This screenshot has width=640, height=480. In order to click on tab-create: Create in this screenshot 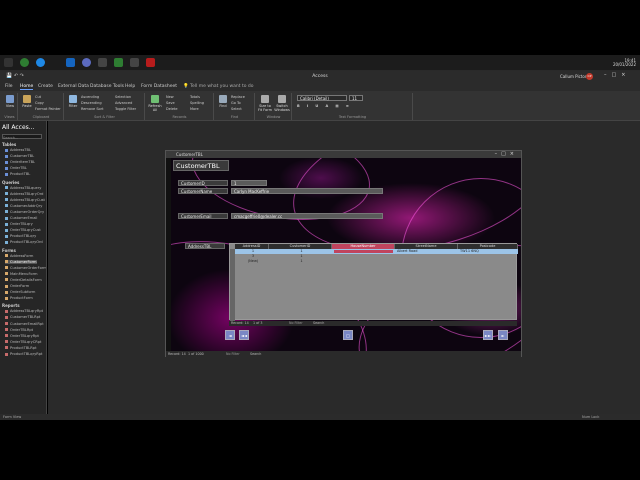, I will do `click(45, 86)`.